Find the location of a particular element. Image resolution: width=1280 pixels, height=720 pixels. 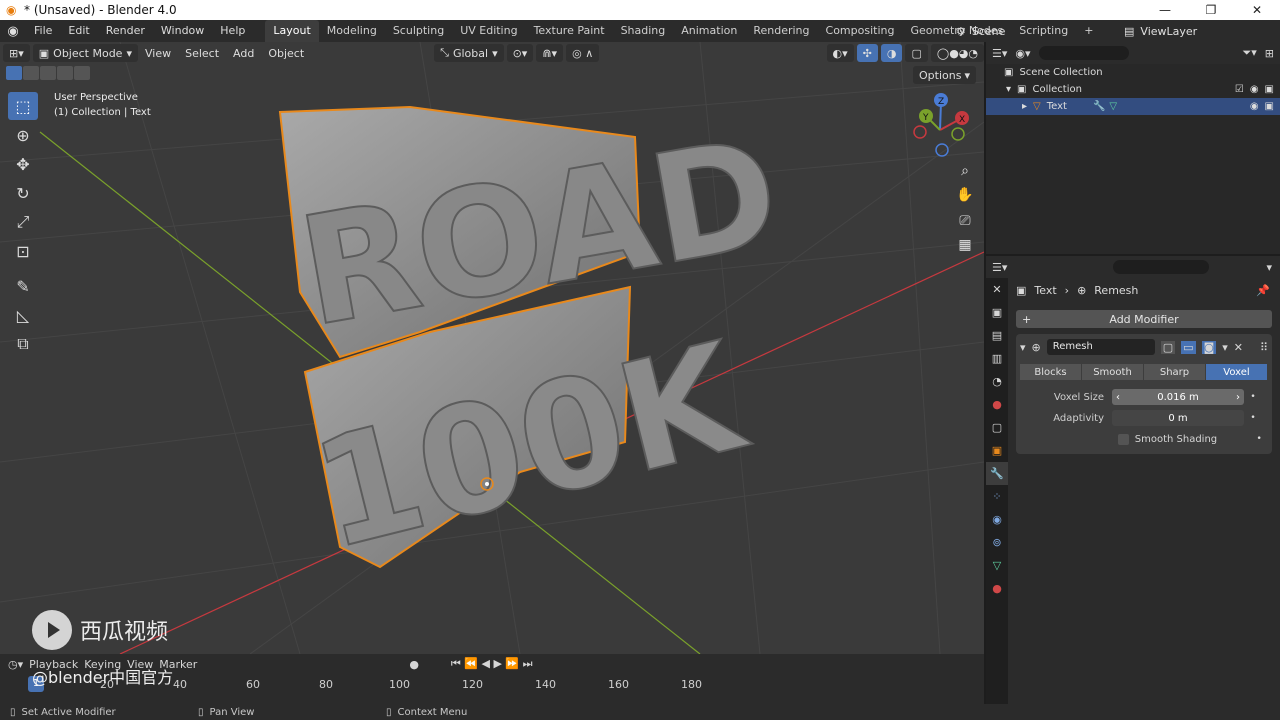

modifier-tab-icon: 🔧 is located at coordinates (997, 473).